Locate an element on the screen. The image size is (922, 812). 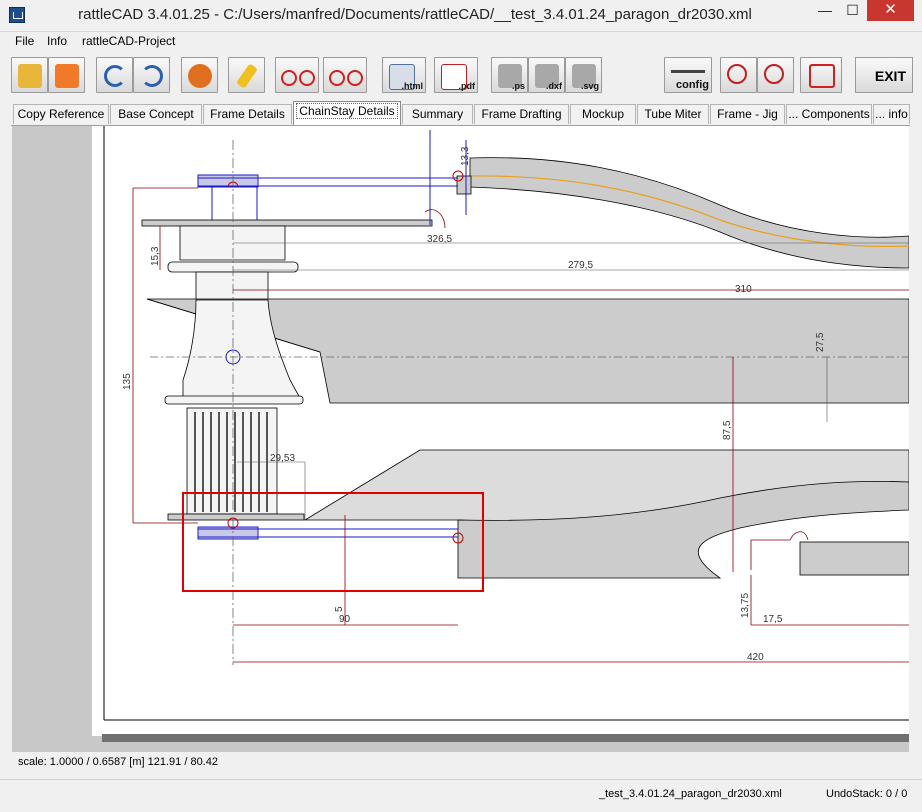
status-undo-stack: UndoStack: 0 / 0 is located at coordinates (867, 794).